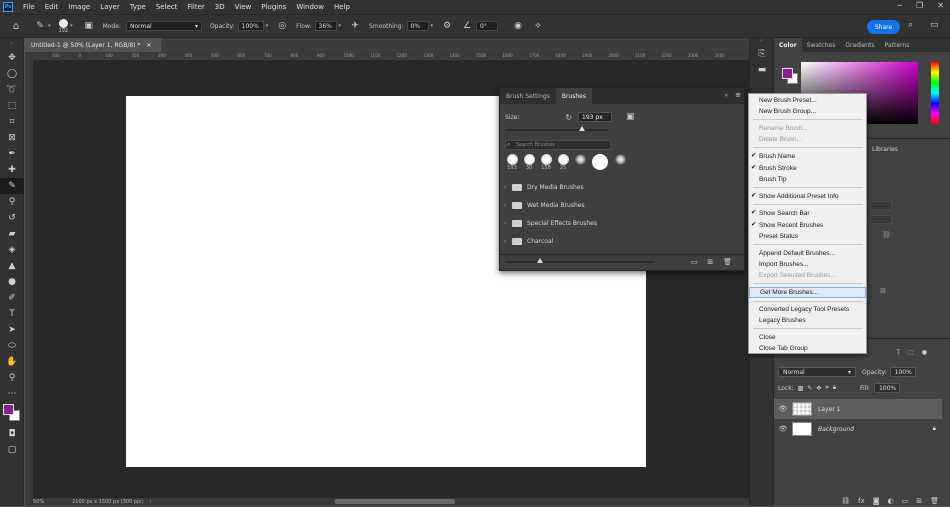 The height and width of the screenshot is (507, 950). Describe the element at coordinates (12, 90) in the screenshot. I see `lasso-tool-icon: ➰` at that location.